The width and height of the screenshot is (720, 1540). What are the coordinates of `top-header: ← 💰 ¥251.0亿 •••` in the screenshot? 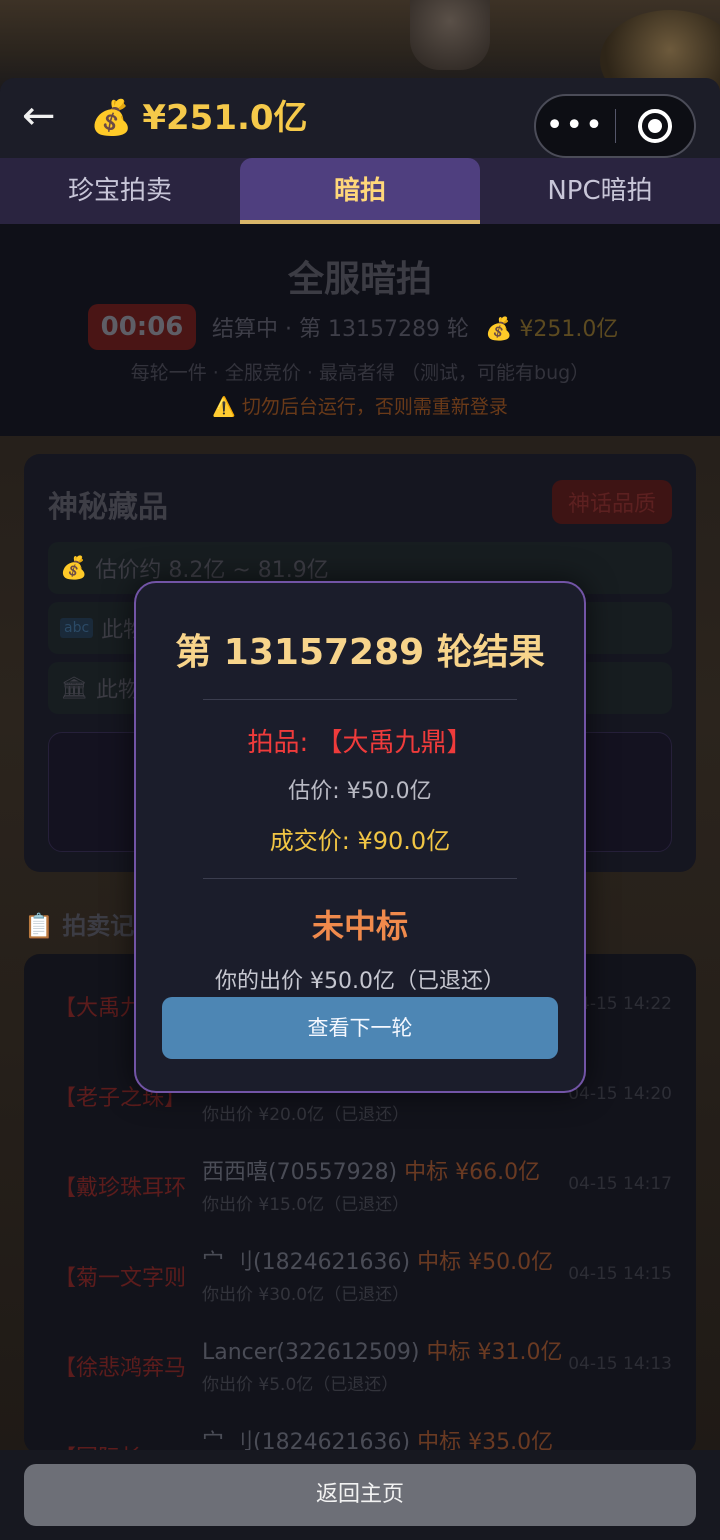 It's located at (360, 118).